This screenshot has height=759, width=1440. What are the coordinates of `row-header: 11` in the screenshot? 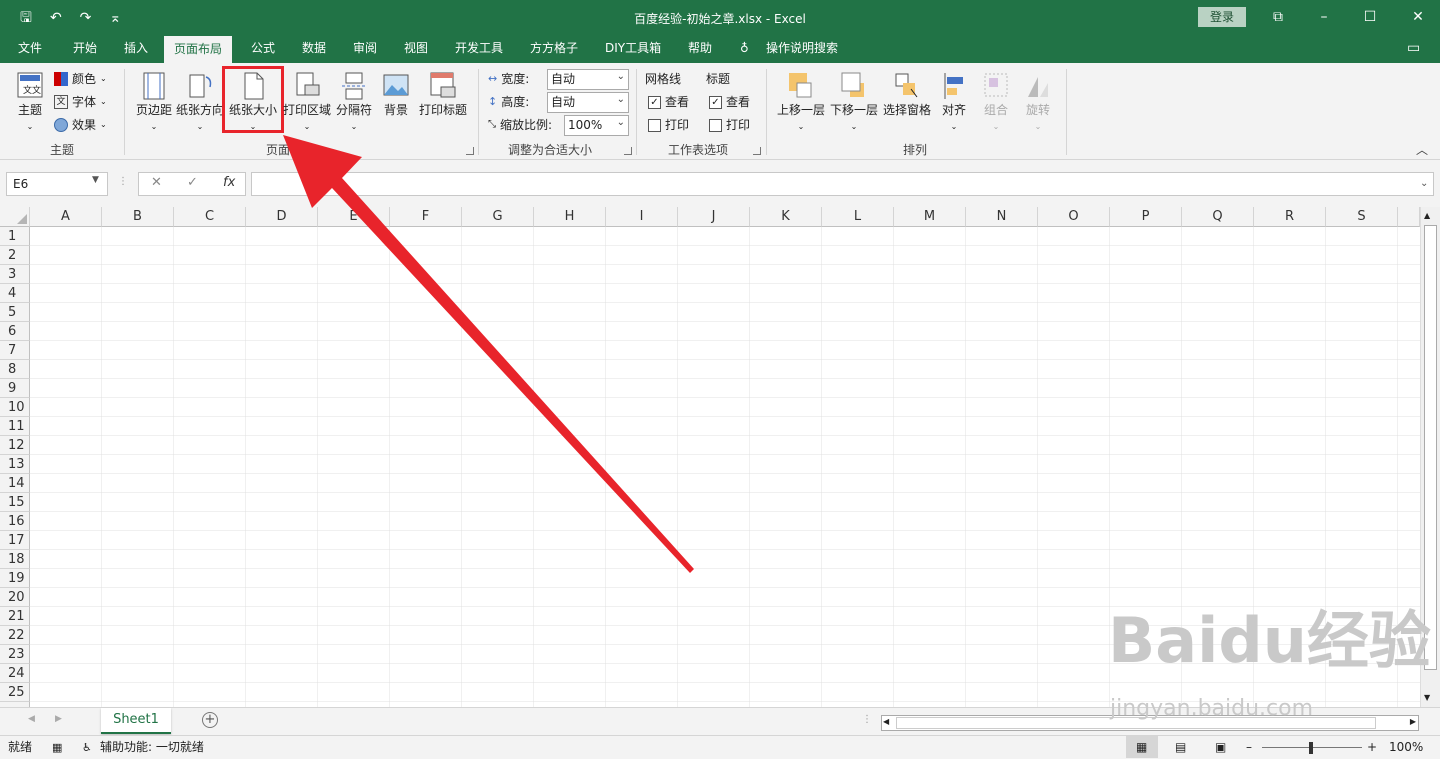 It's located at (15, 426).